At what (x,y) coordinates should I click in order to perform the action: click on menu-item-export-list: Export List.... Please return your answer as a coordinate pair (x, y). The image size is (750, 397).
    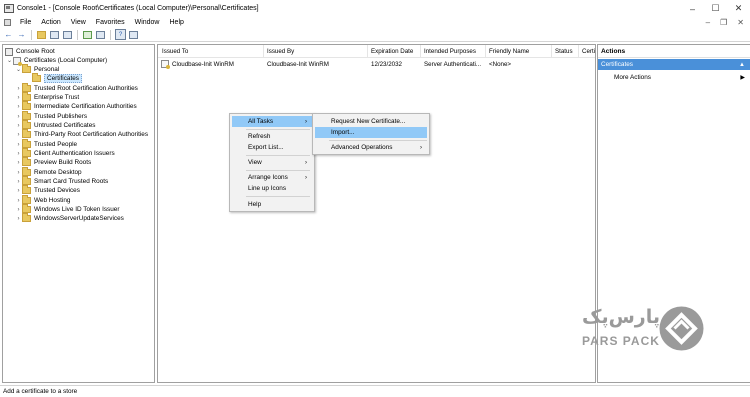
    Looking at the image, I should click on (272, 147).